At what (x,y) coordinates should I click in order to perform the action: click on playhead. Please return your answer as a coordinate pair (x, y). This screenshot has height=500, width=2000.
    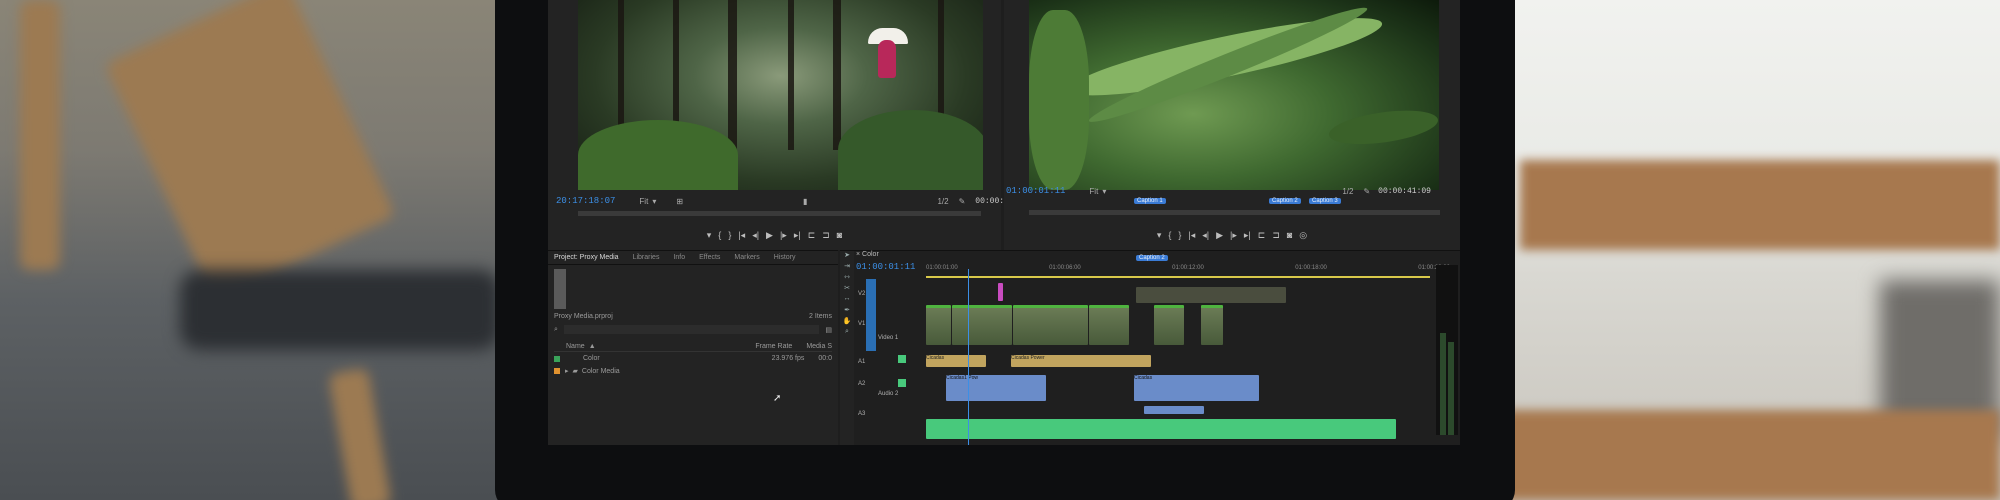
    Looking at the image, I should click on (968, 357).